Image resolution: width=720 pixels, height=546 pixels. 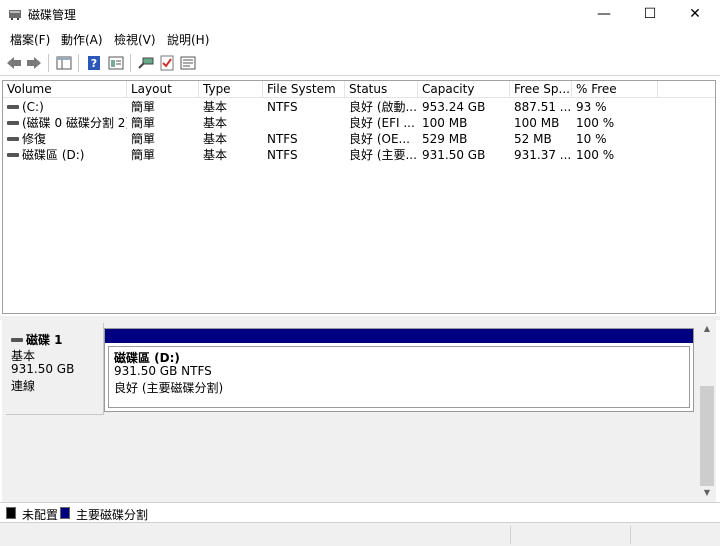 I want to click on menu-action: 動作(A), so click(x=82, y=39).